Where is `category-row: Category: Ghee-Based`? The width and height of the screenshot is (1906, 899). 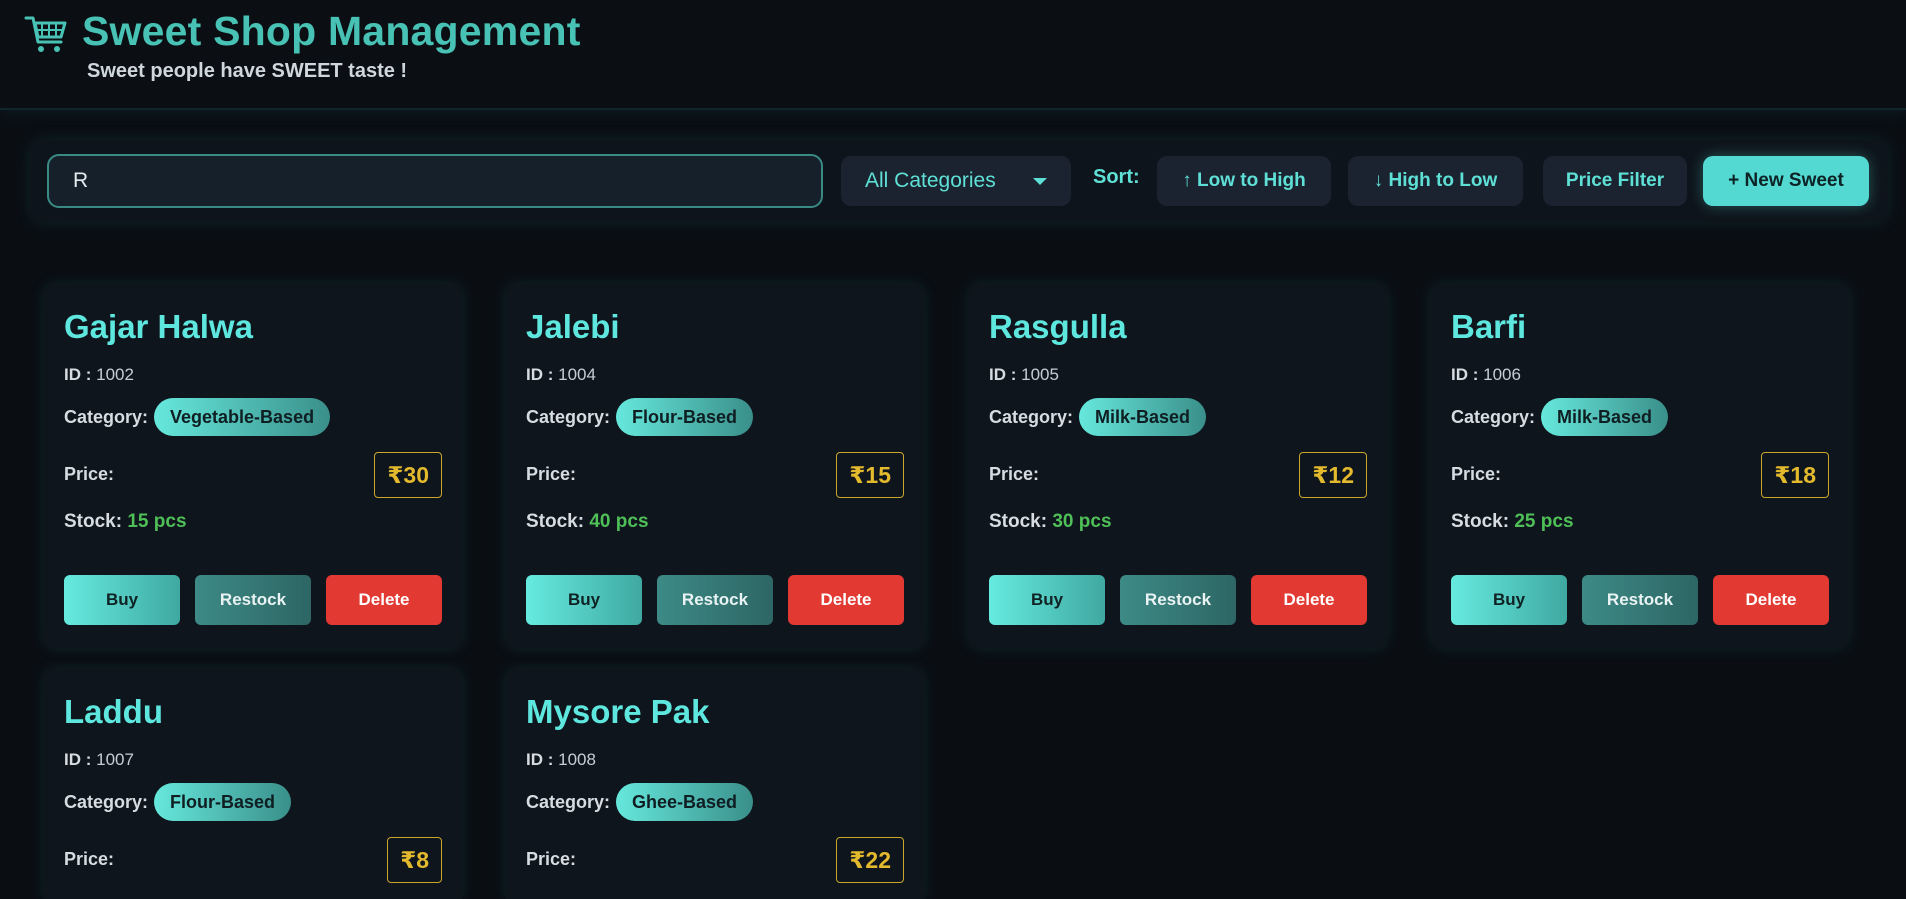
category-row: Category: Ghee-Based is located at coordinates (640, 802).